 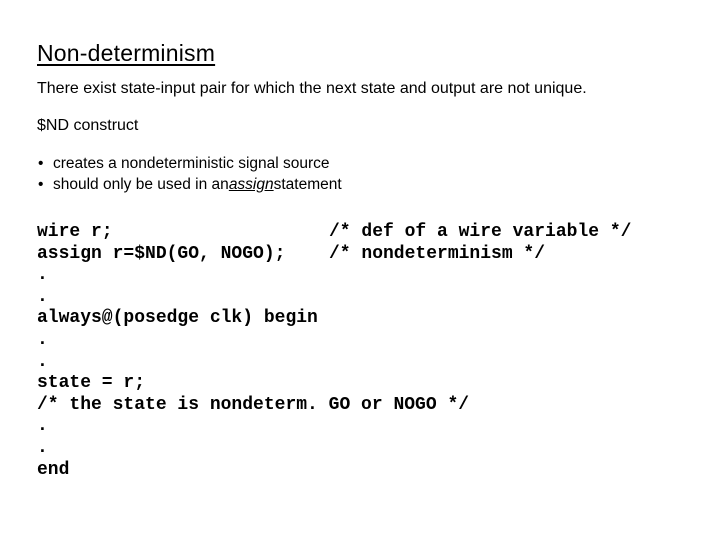 I want to click on code-statement: end, so click(x=53, y=469).